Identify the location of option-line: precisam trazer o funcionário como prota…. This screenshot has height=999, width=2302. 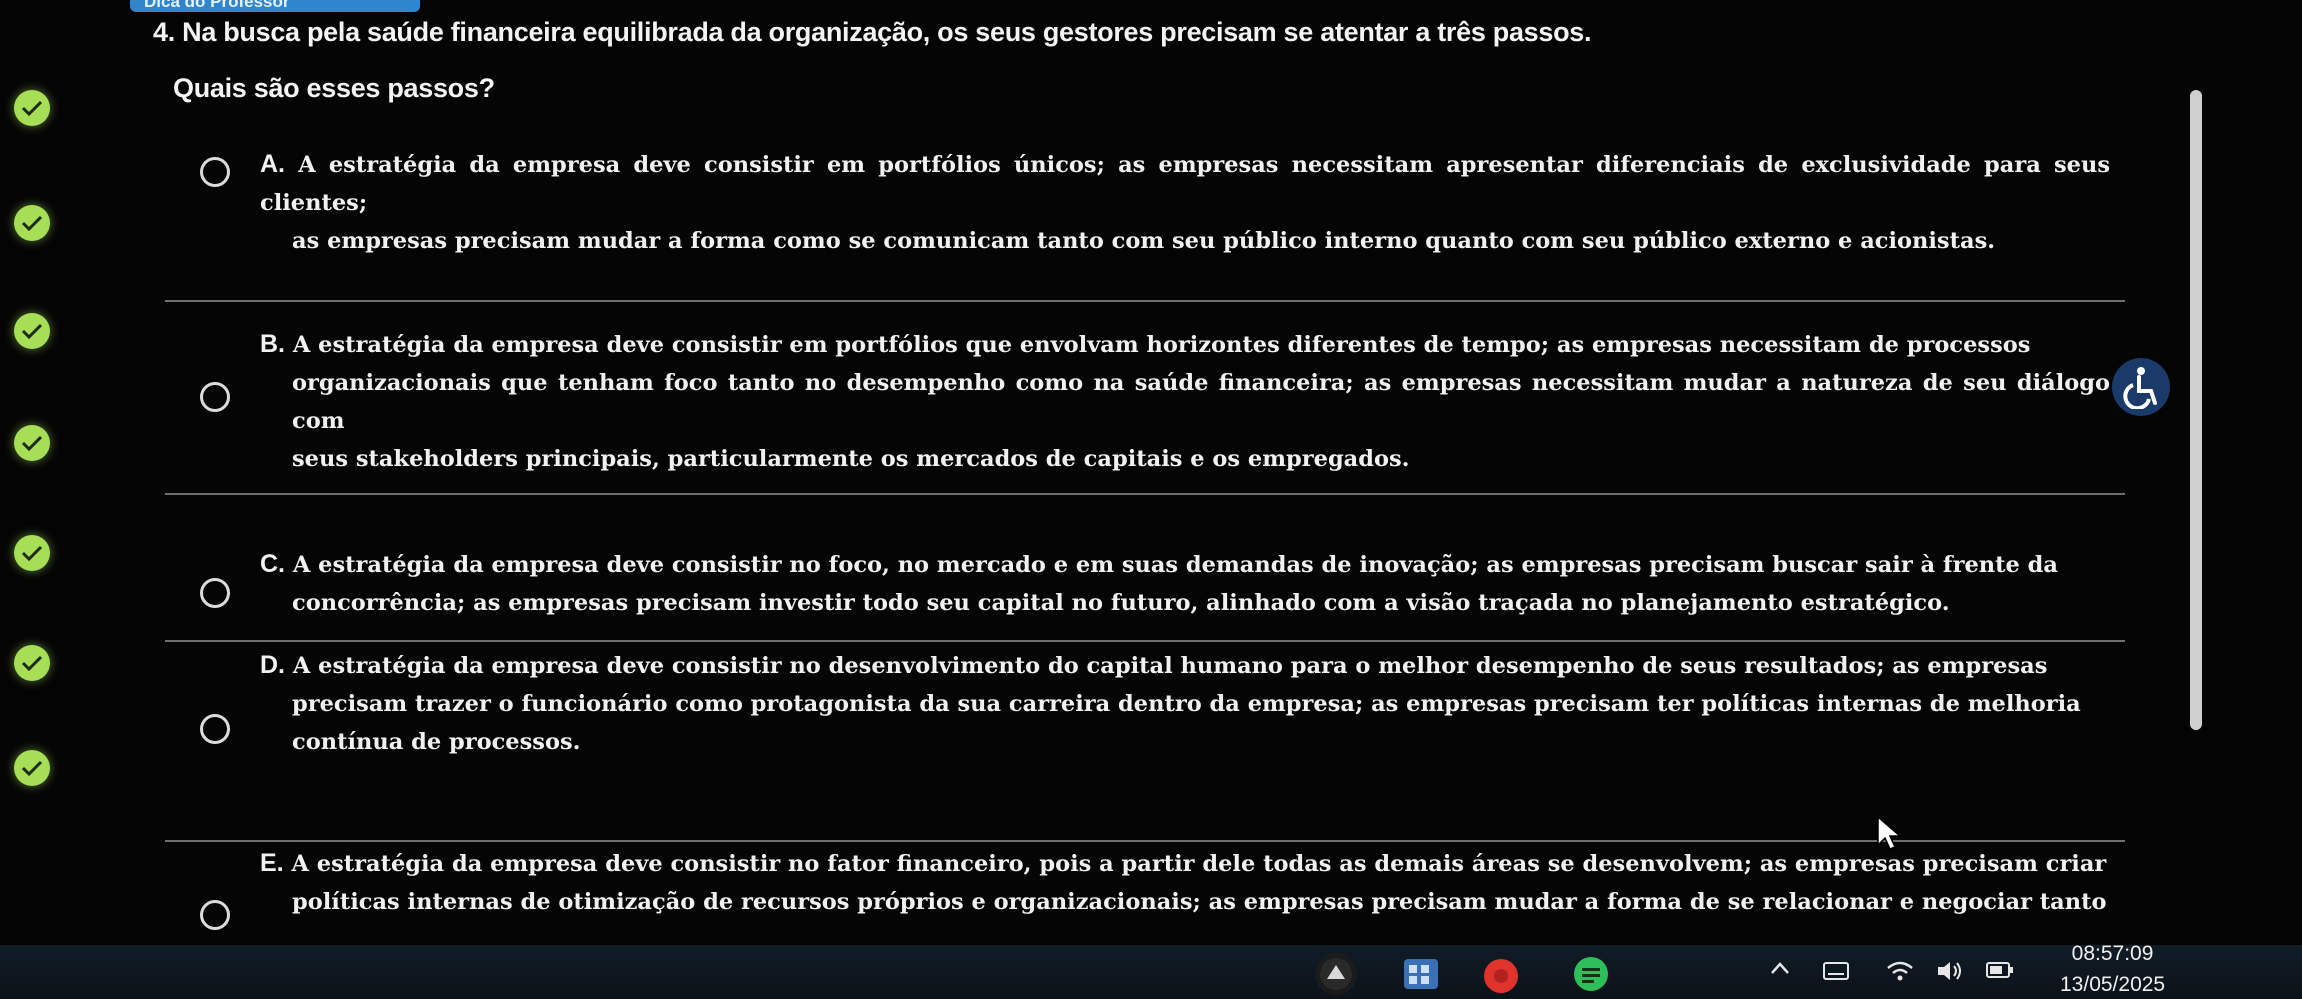
(1186, 704).